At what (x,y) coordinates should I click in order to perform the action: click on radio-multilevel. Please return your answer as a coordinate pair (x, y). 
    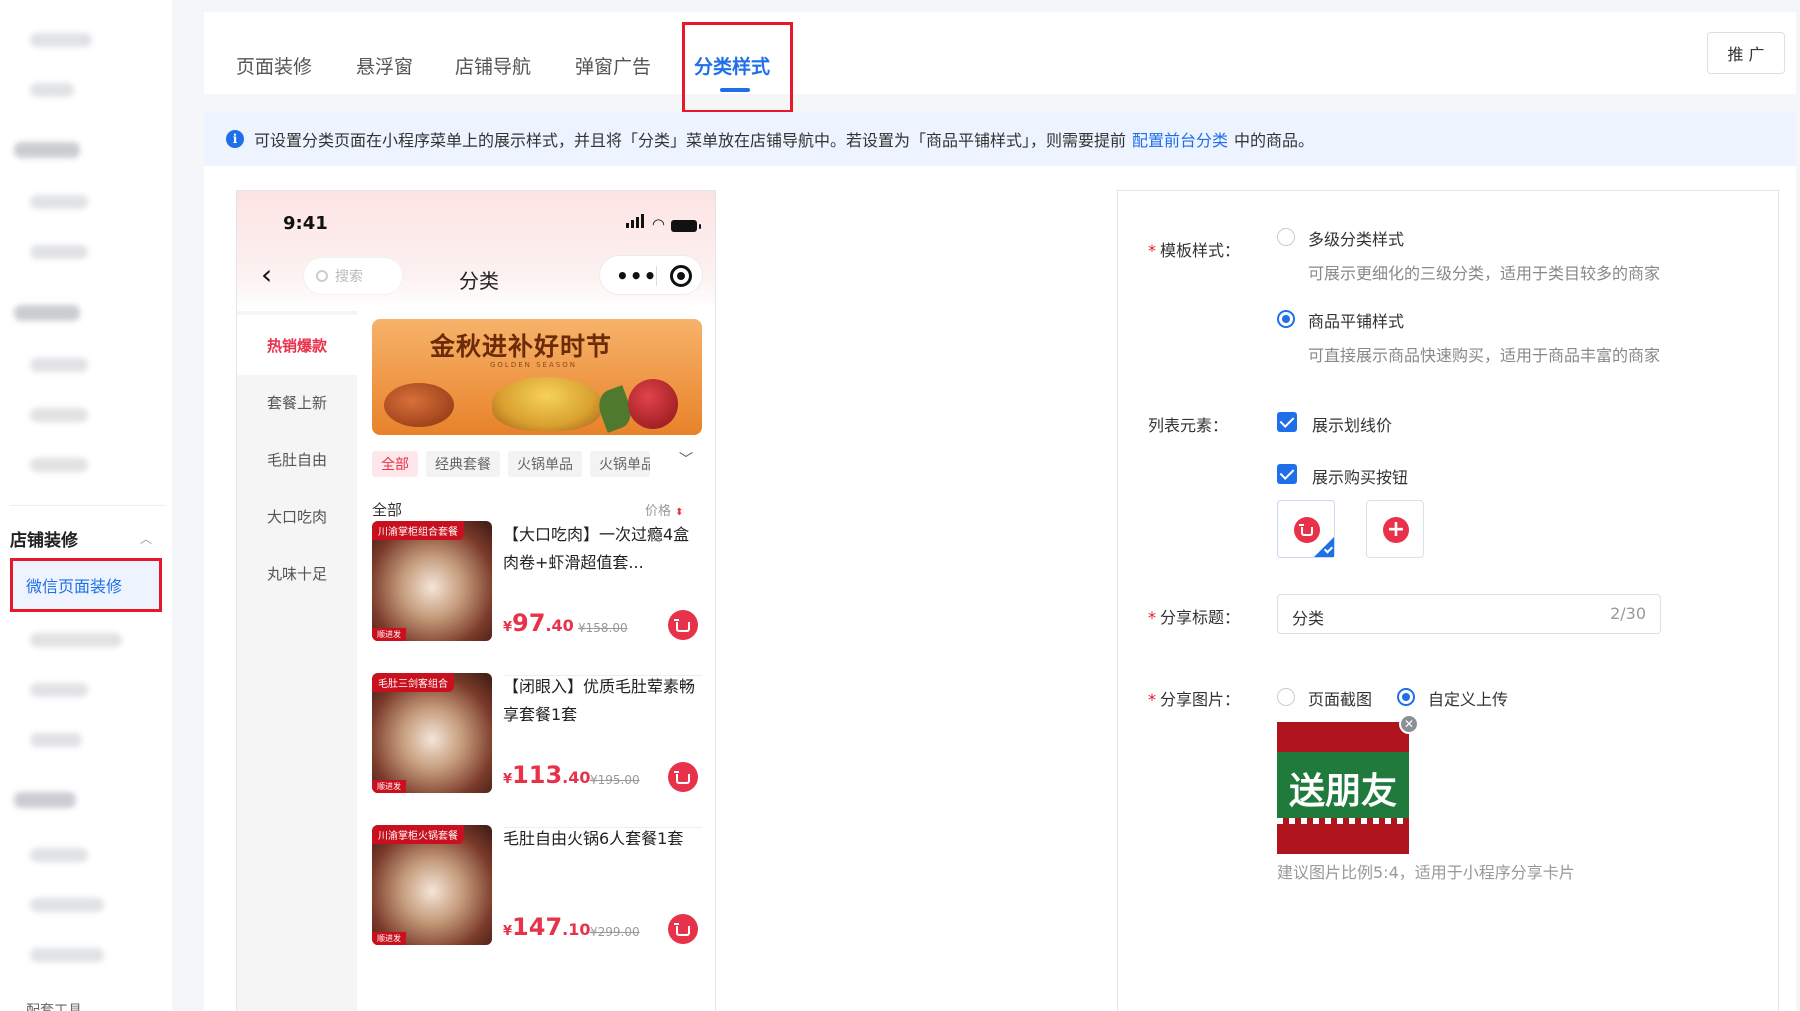
    Looking at the image, I should click on (1286, 237).